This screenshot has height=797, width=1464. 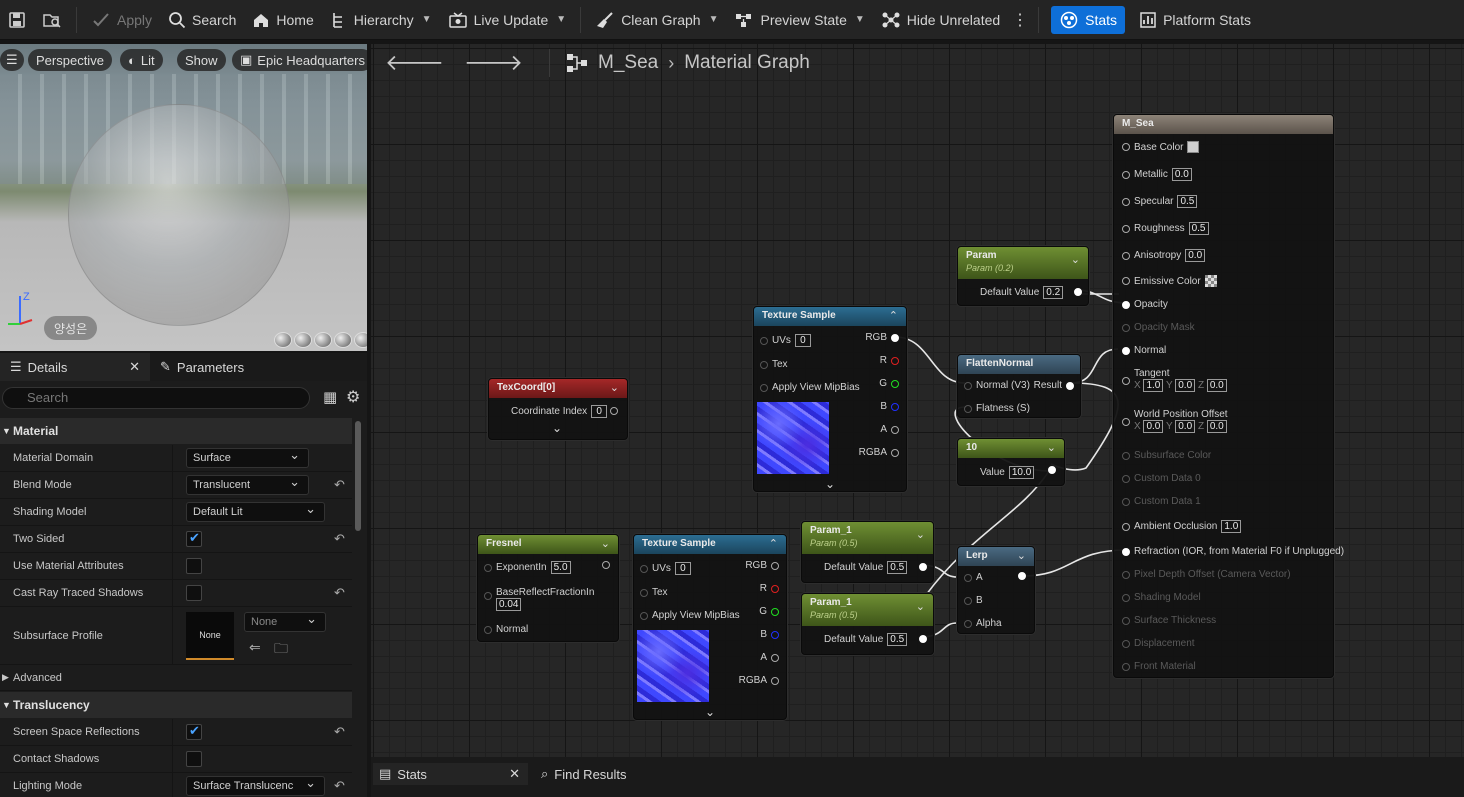 What do you see at coordinates (867, 624) in the screenshot?
I see `node-param1-b: Param_1 Param (0.5) ⌄ Default Value 0.5` at bounding box center [867, 624].